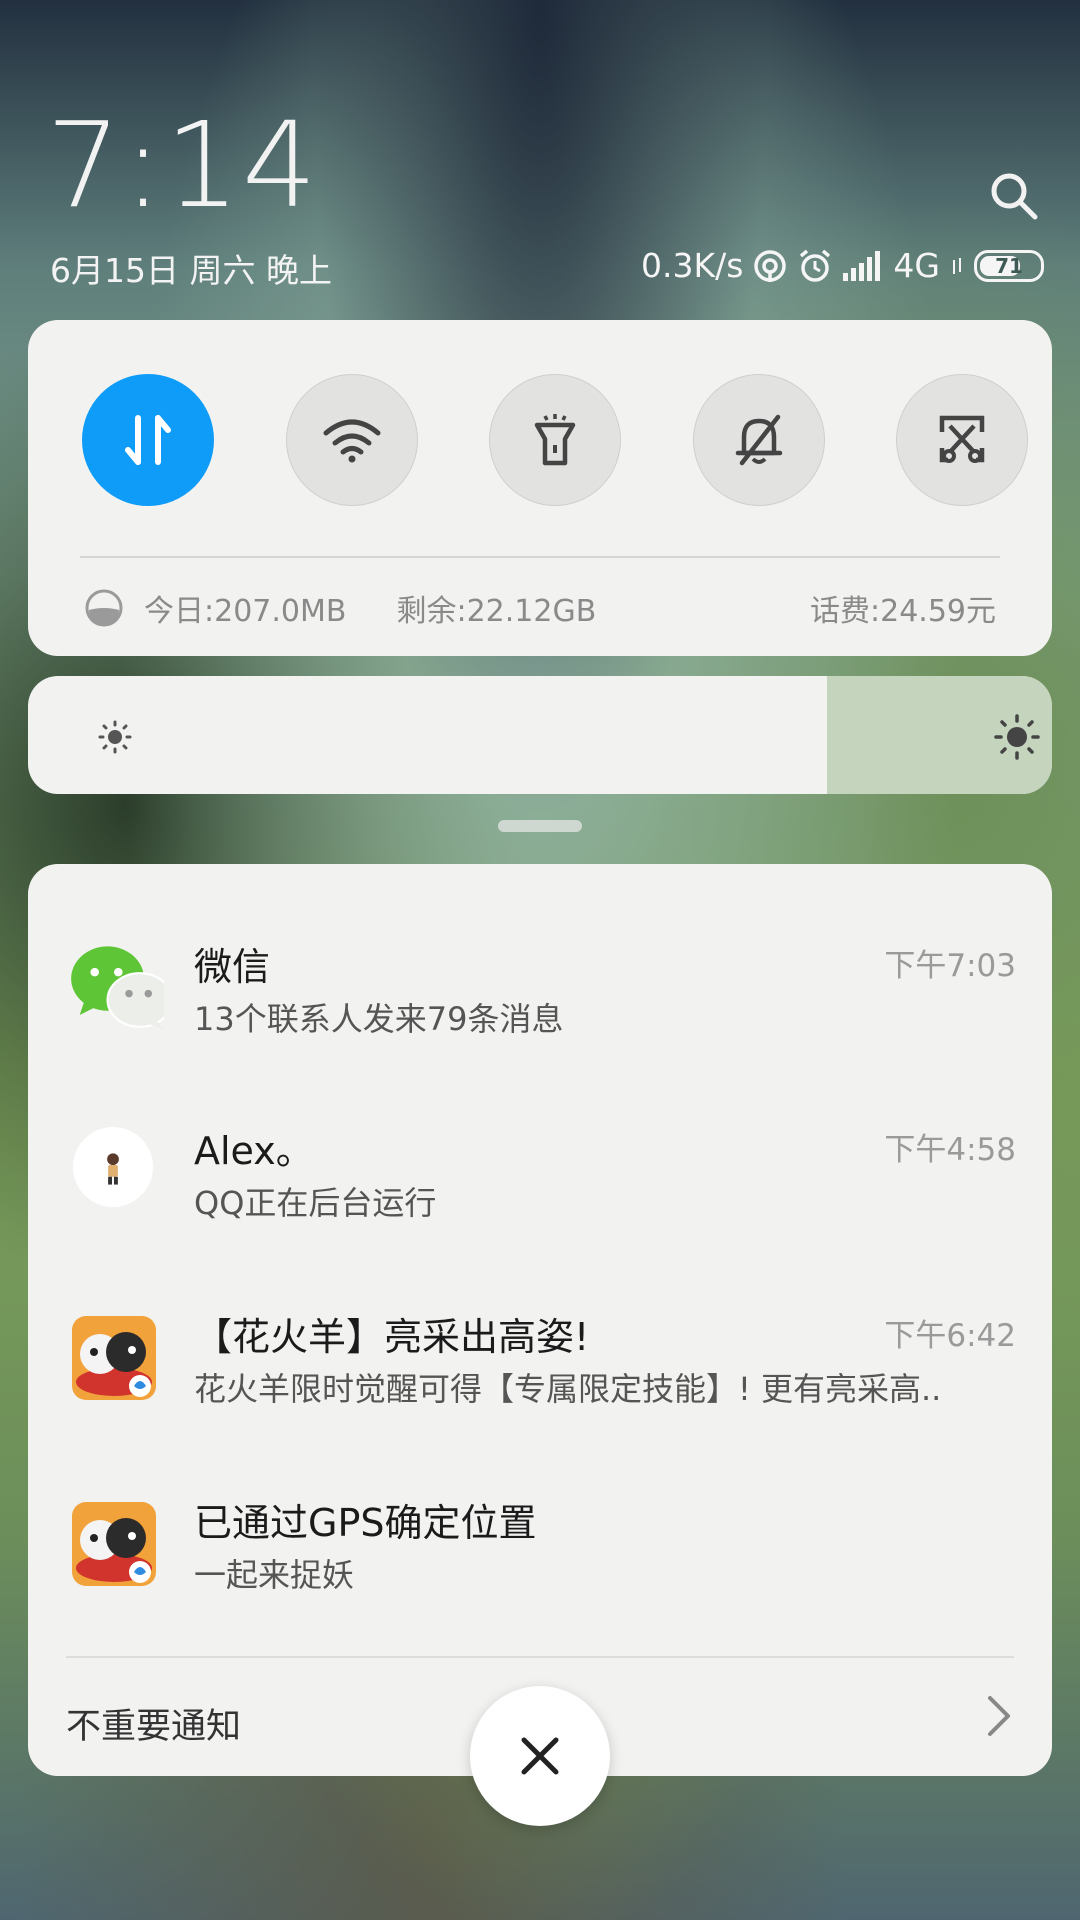  Describe the element at coordinates (1014, 196) in the screenshot. I see `search-icon` at that location.